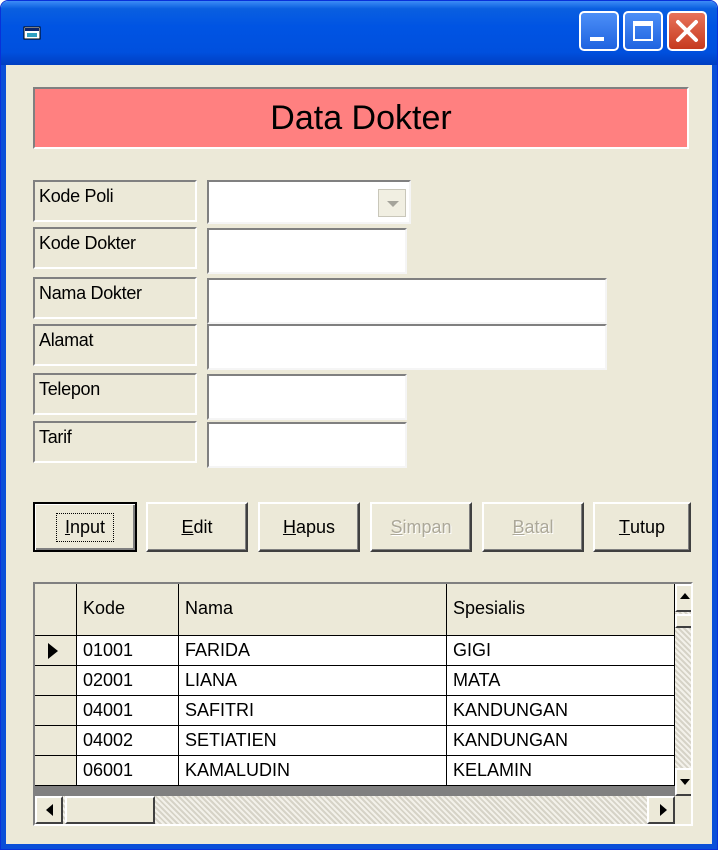 The image size is (718, 850). I want to click on scroll-right-button, so click(661, 810).